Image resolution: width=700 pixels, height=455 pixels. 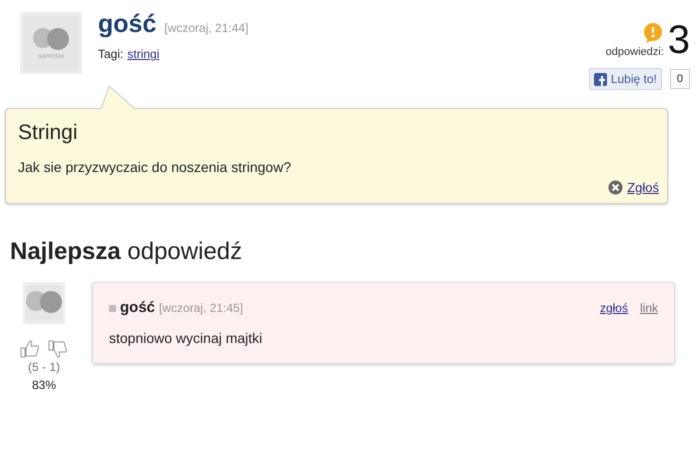 What do you see at coordinates (635, 52) in the screenshot?
I see `answers-label: odpowiedzi:` at bounding box center [635, 52].